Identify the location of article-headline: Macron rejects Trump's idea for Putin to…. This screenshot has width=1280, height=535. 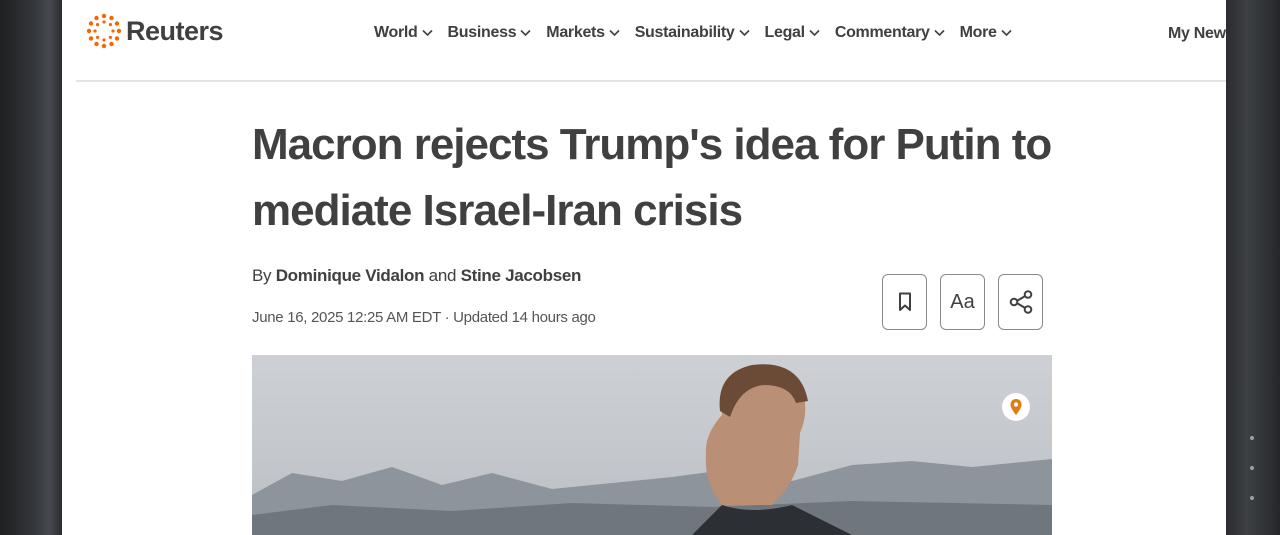
(652, 177).